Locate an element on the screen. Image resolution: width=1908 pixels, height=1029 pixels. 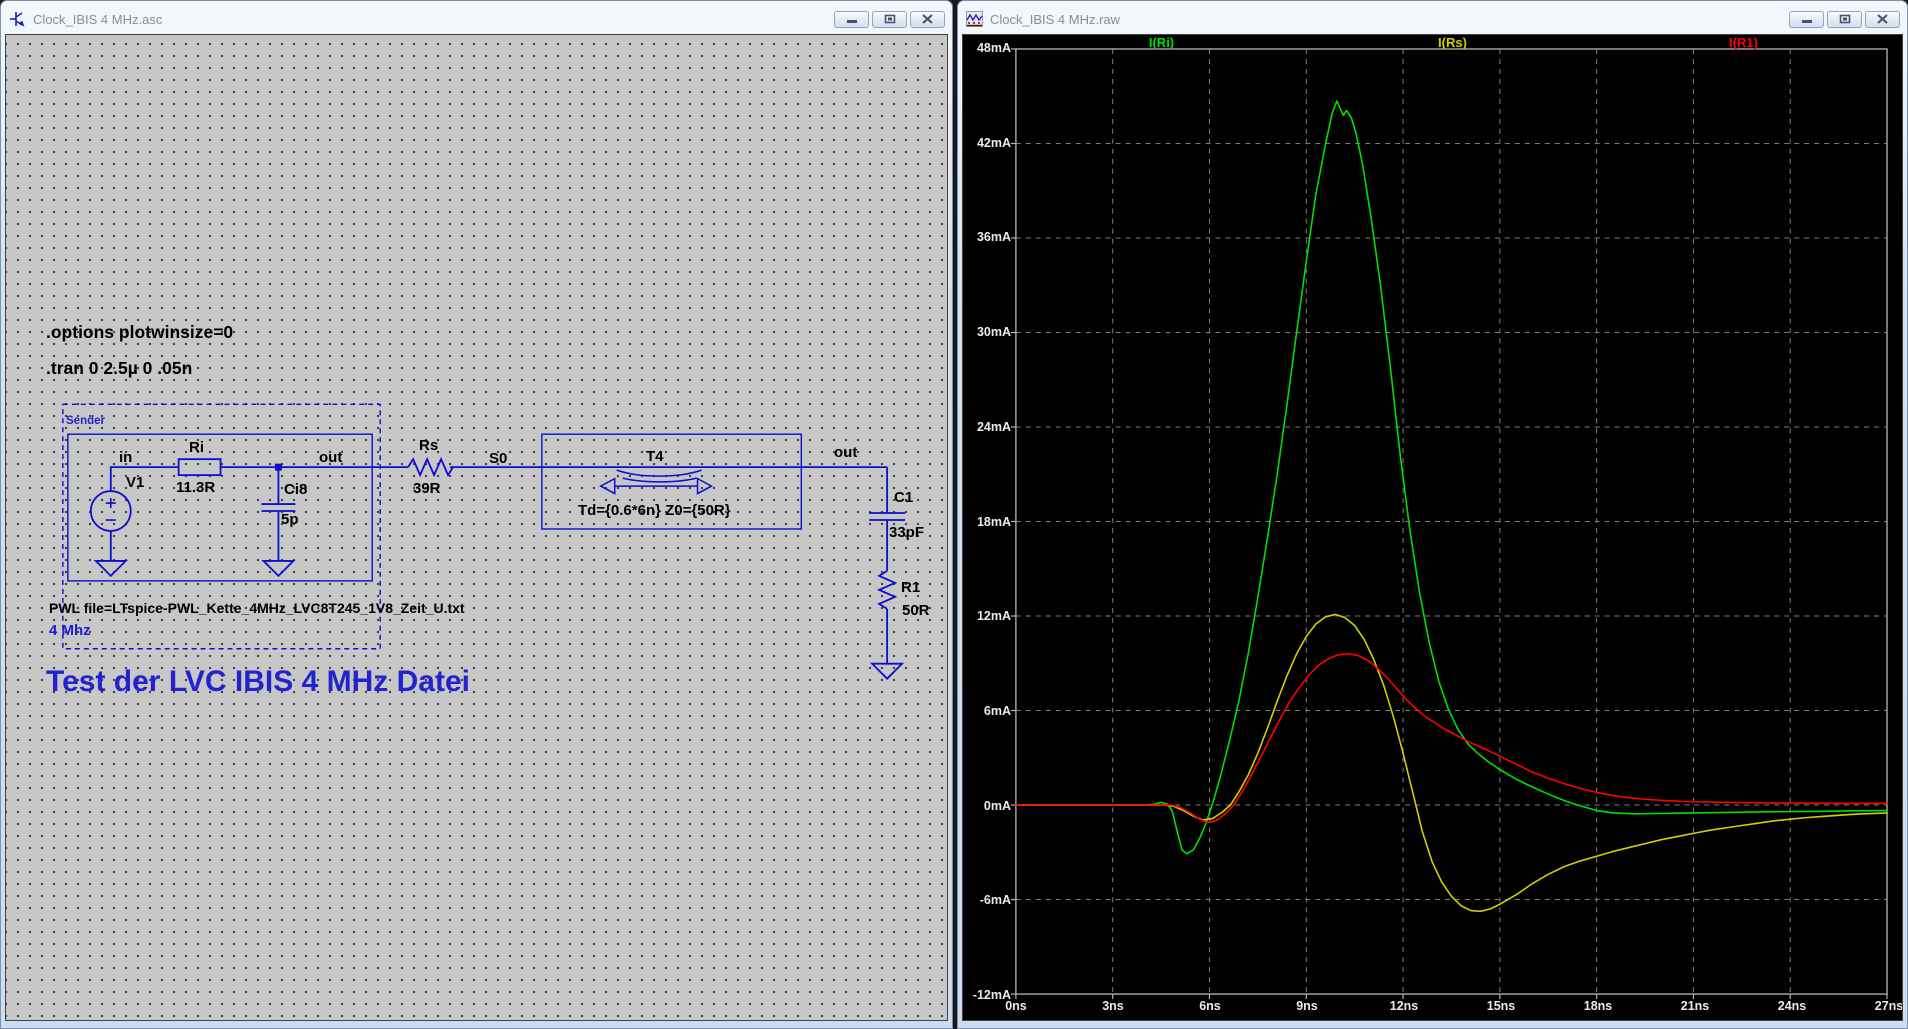
ground-symbol-r1 is located at coordinates (887, 671).